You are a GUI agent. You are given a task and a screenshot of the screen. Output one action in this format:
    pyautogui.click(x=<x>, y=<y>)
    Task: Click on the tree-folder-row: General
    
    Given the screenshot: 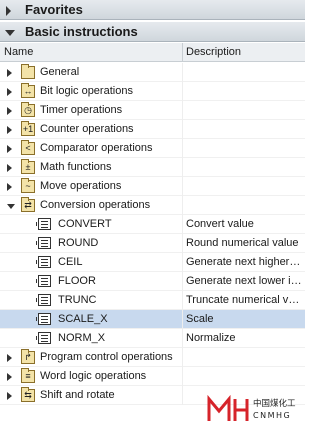 What is the action you would take?
    pyautogui.click(x=152, y=72)
    